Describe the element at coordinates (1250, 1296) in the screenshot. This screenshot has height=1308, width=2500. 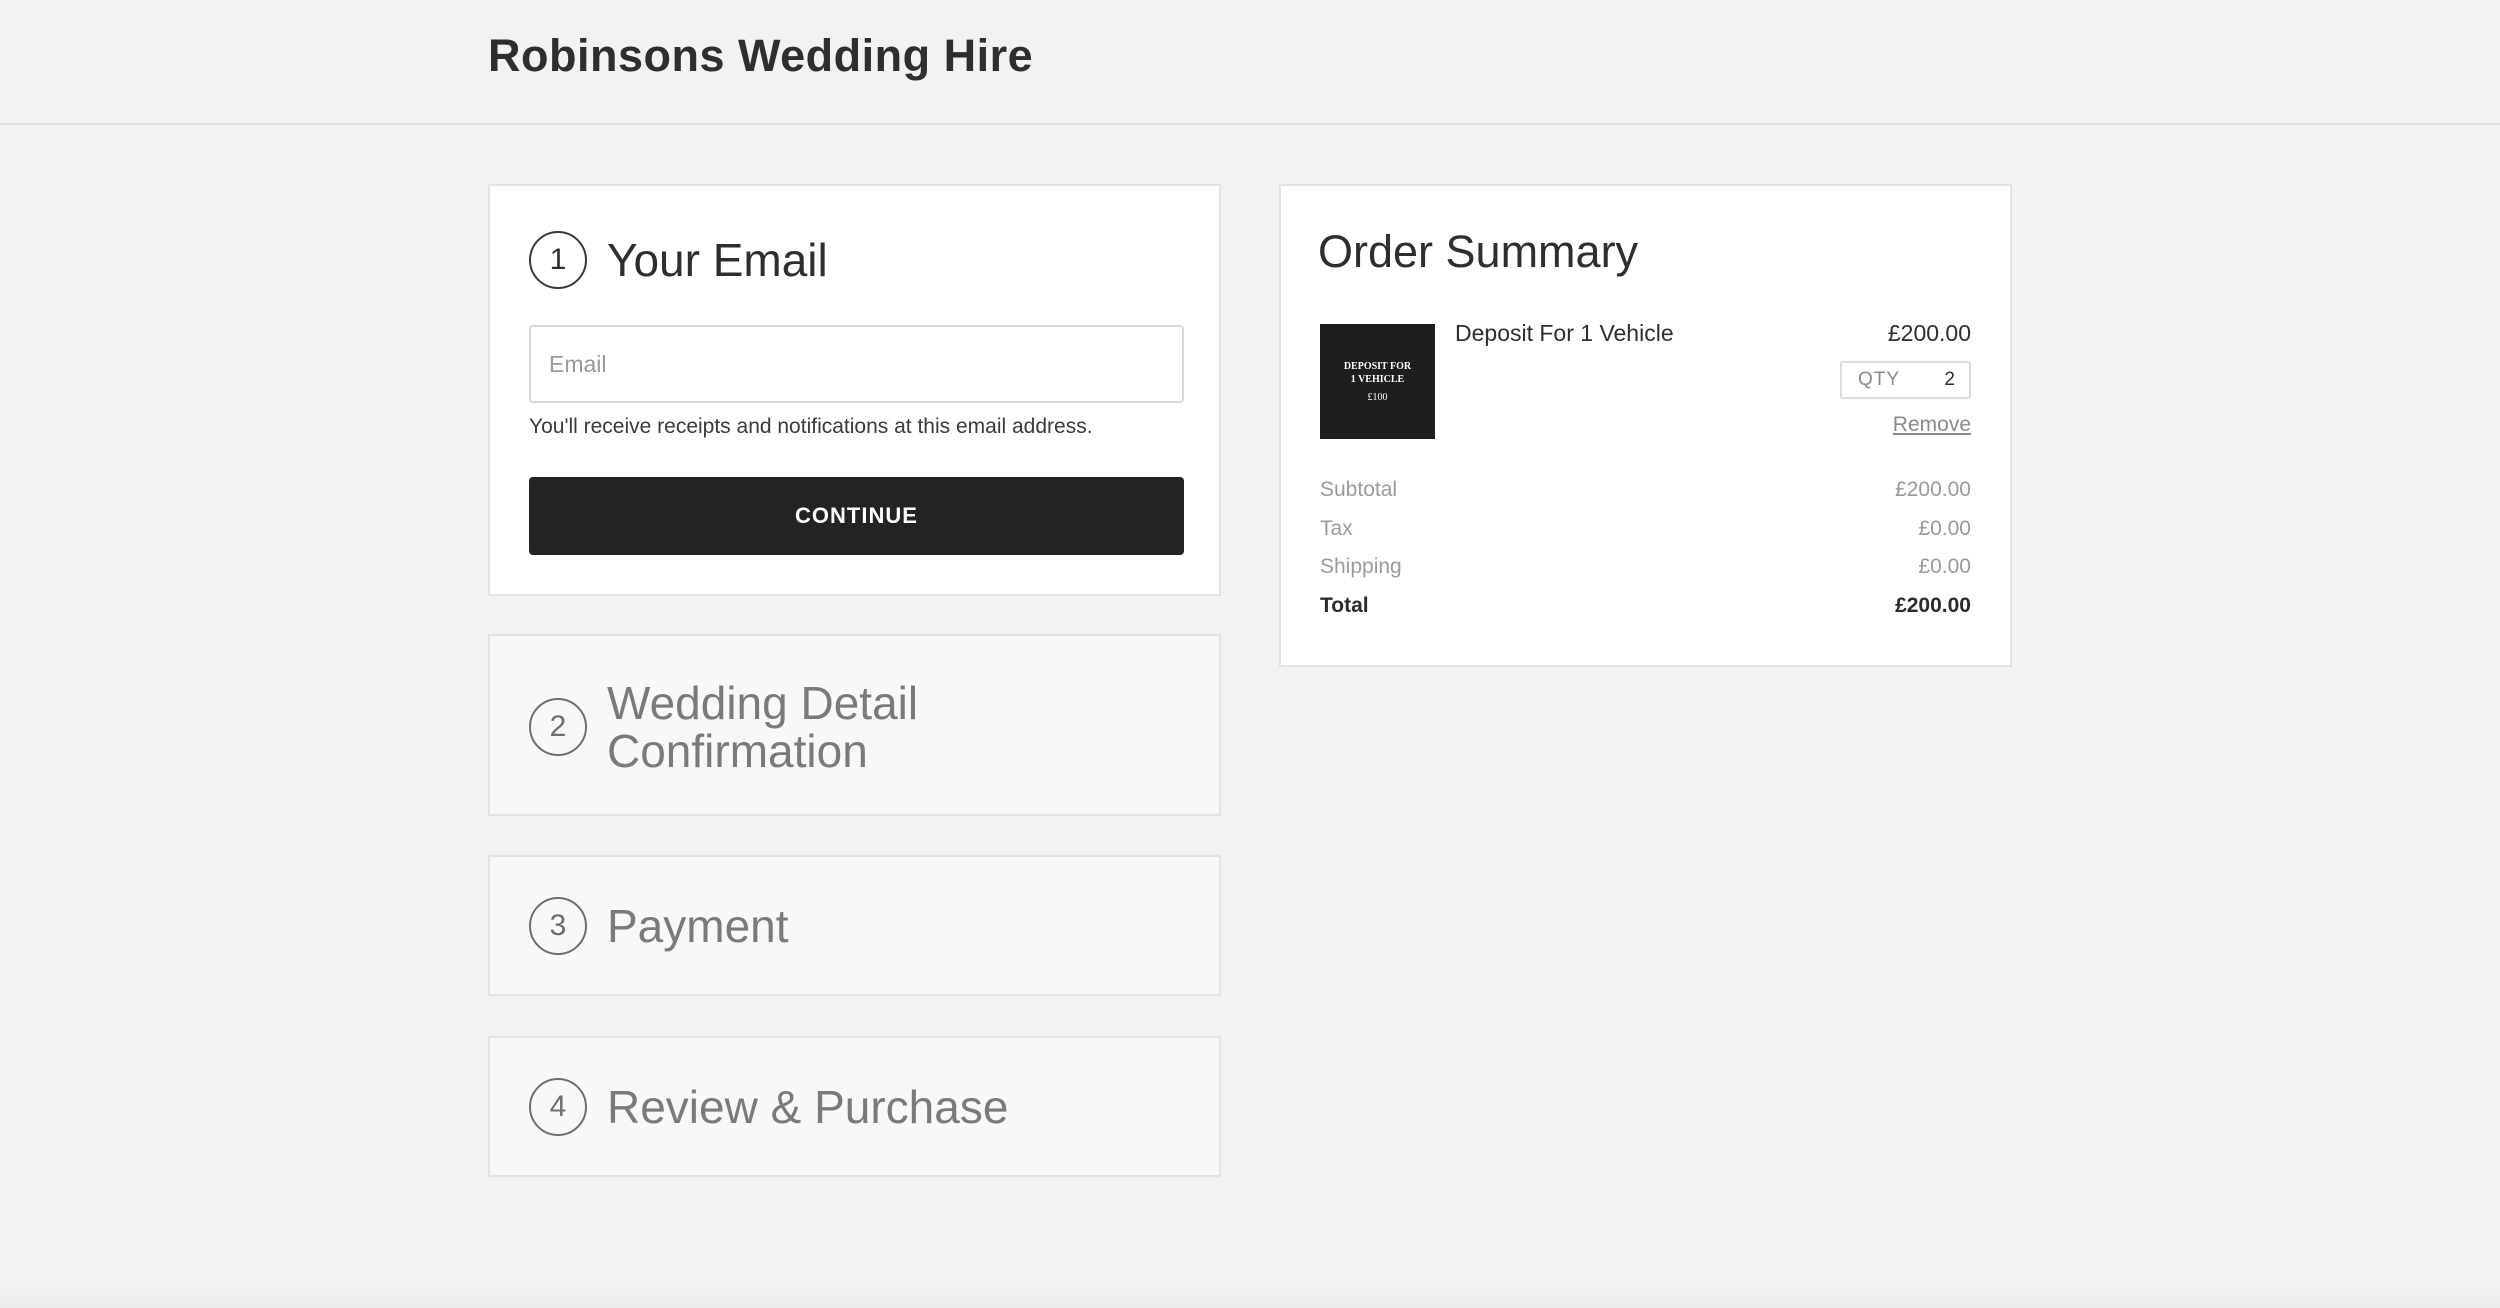
I see `bottom-edge` at that location.